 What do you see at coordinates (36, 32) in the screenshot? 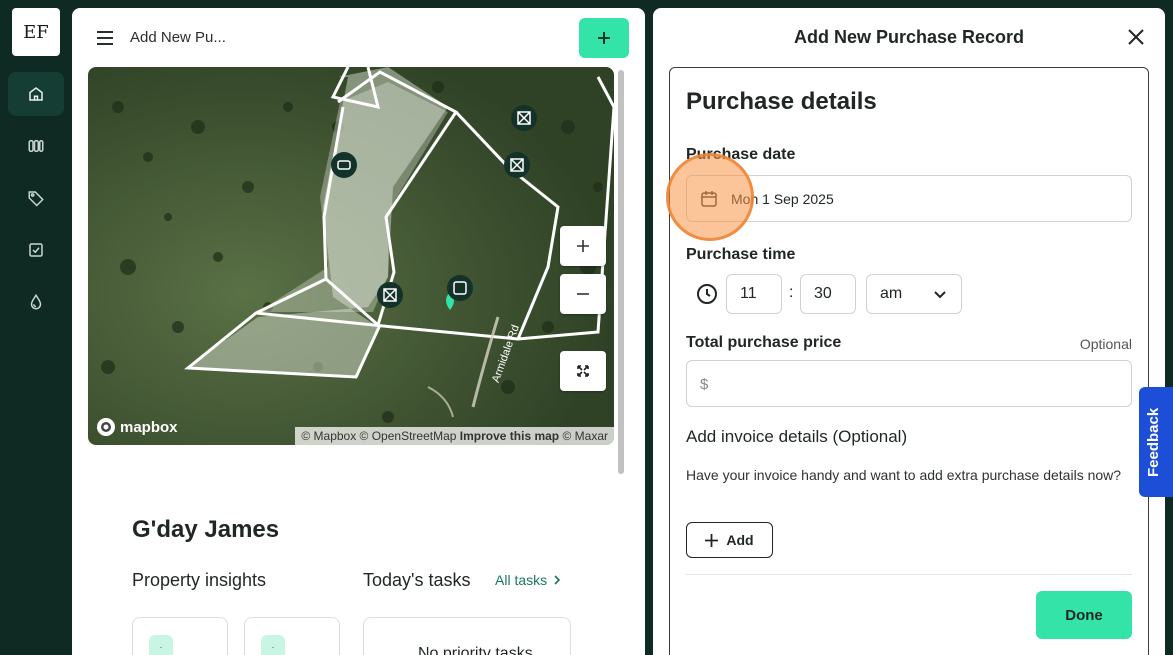
I see `app-logo: EF` at bounding box center [36, 32].